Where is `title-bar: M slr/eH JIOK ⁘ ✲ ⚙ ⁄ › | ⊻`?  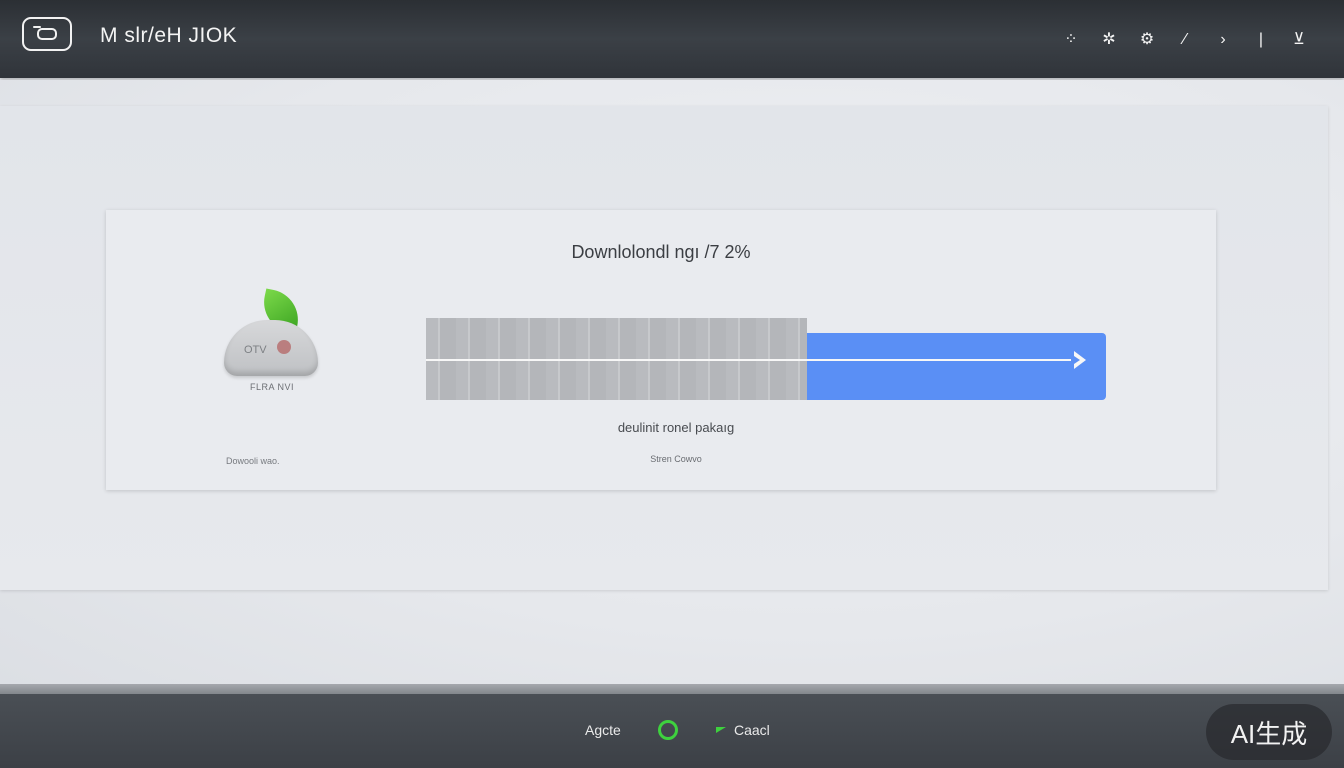 title-bar: M slr/eH JIOK ⁘ ✲ ⚙ ⁄ › | ⊻ is located at coordinates (672, 39).